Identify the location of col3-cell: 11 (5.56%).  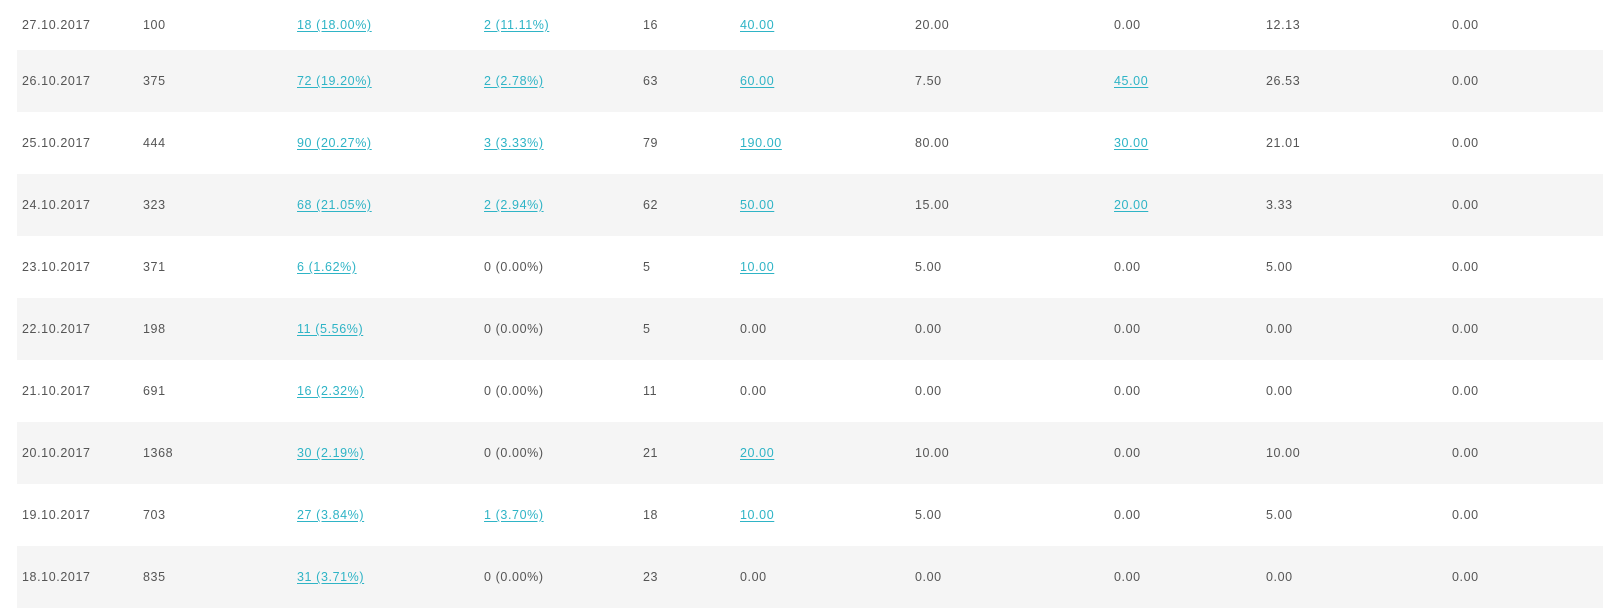
(390, 329).